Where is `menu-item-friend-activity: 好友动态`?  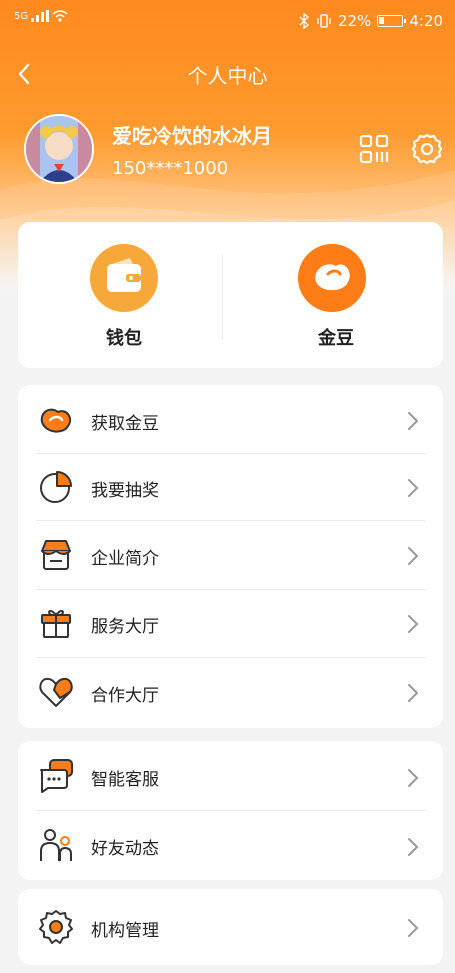 menu-item-friend-activity: 好友动态 is located at coordinates (230, 845).